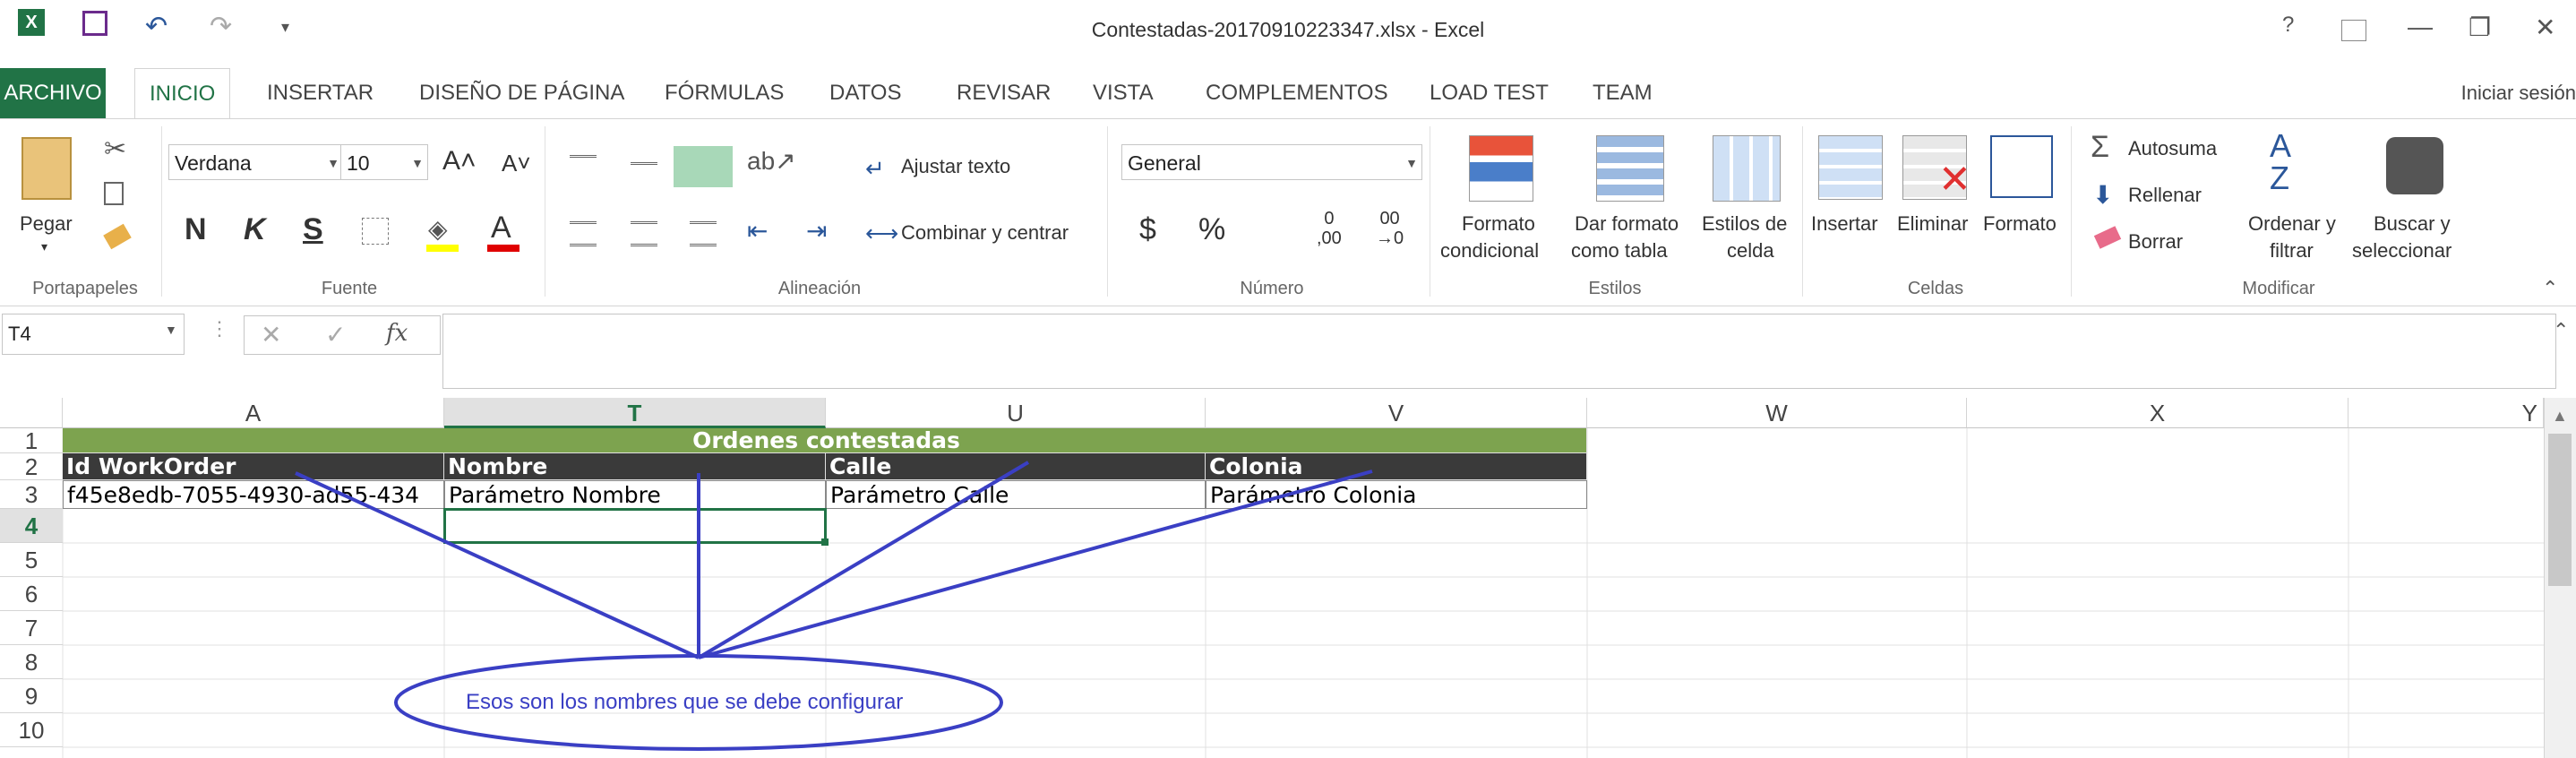 This screenshot has width=2576, height=758. What do you see at coordinates (1016, 413) in the screenshot?
I see `column-header-u: U` at bounding box center [1016, 413].